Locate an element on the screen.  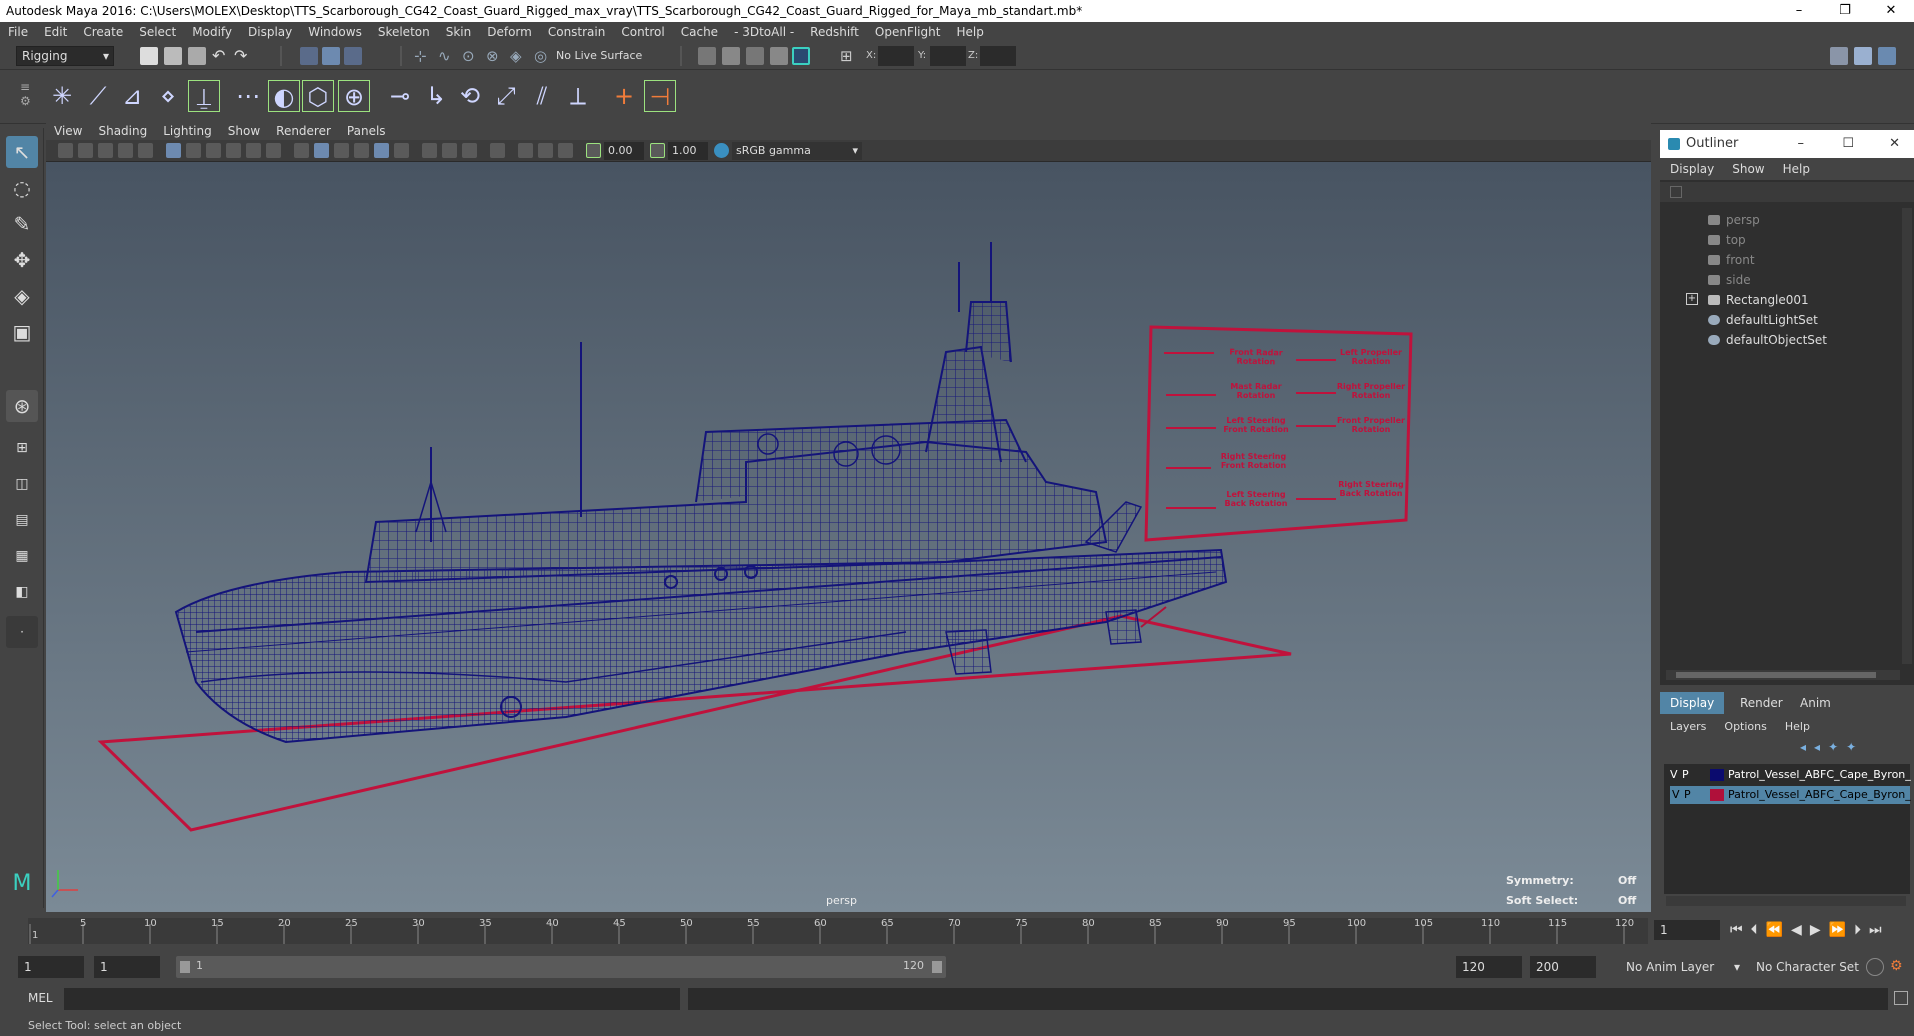
play-back-icon: ◀ is located at coordinates (1796, 930).